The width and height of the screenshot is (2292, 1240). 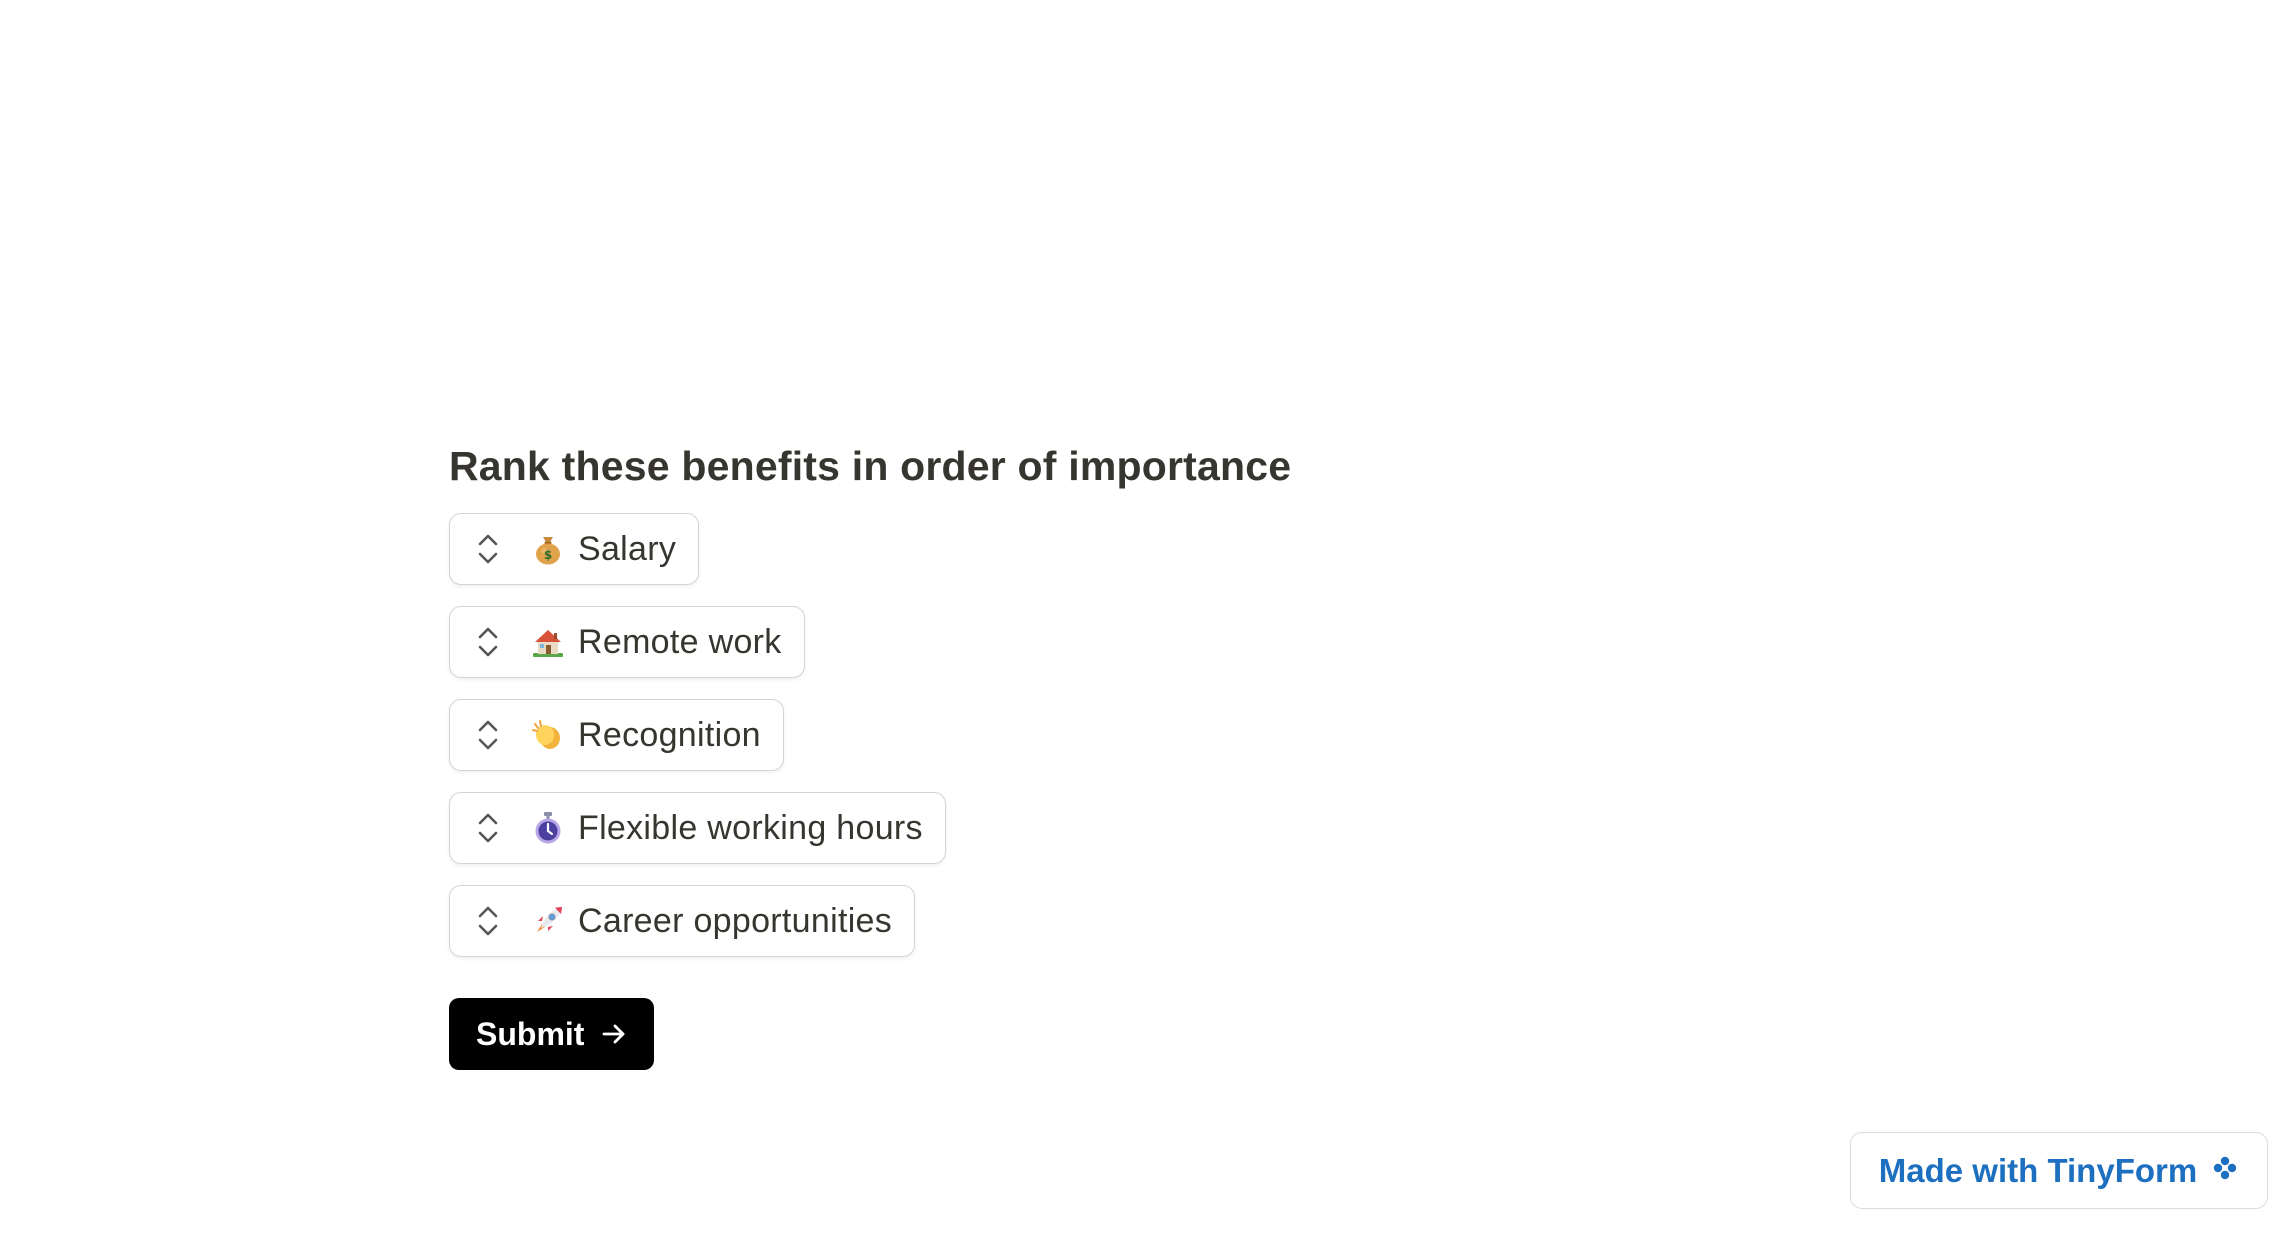 I want to click on rocket-icon, so click(x=548, y=921).